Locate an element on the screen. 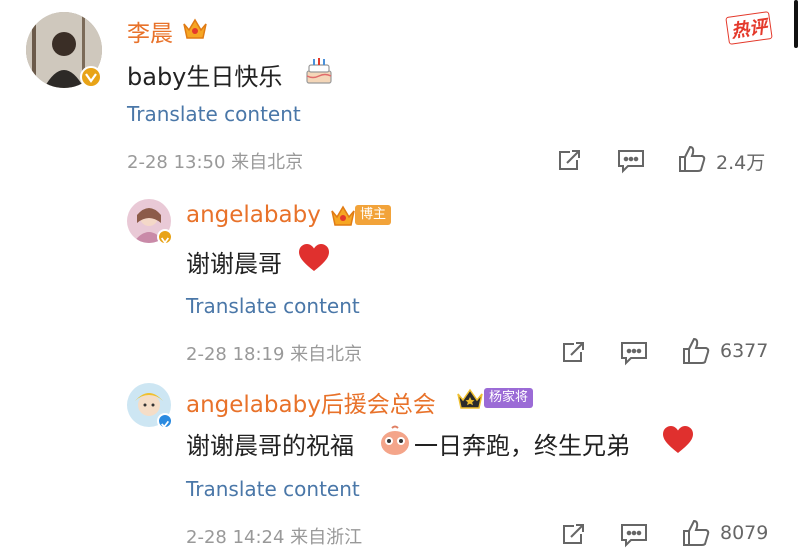  reply-text-content: 谢谢晨哥 is located at coordinates (234, 264).